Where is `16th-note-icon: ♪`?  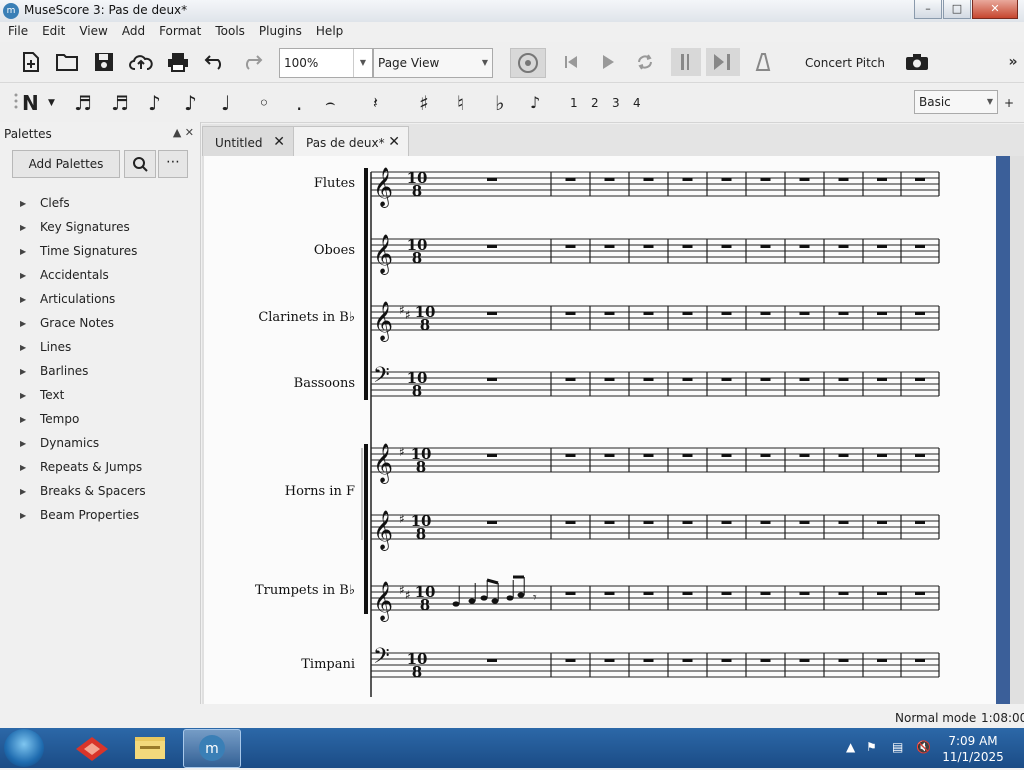 16th-note-icon: ♪ is located at coordinates (154, 103).